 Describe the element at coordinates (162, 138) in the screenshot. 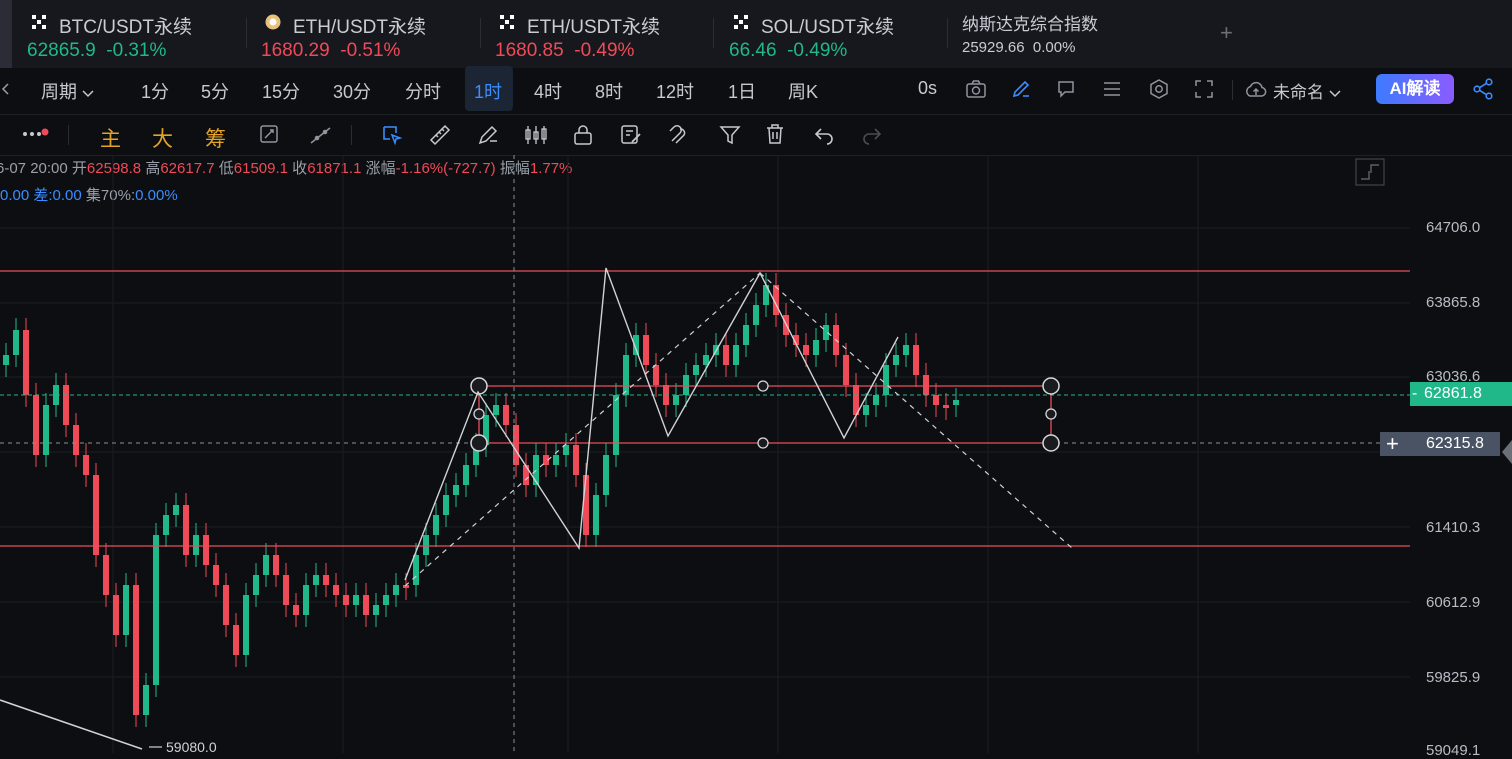

I see `big-indicator-toggle: 大` at that location.